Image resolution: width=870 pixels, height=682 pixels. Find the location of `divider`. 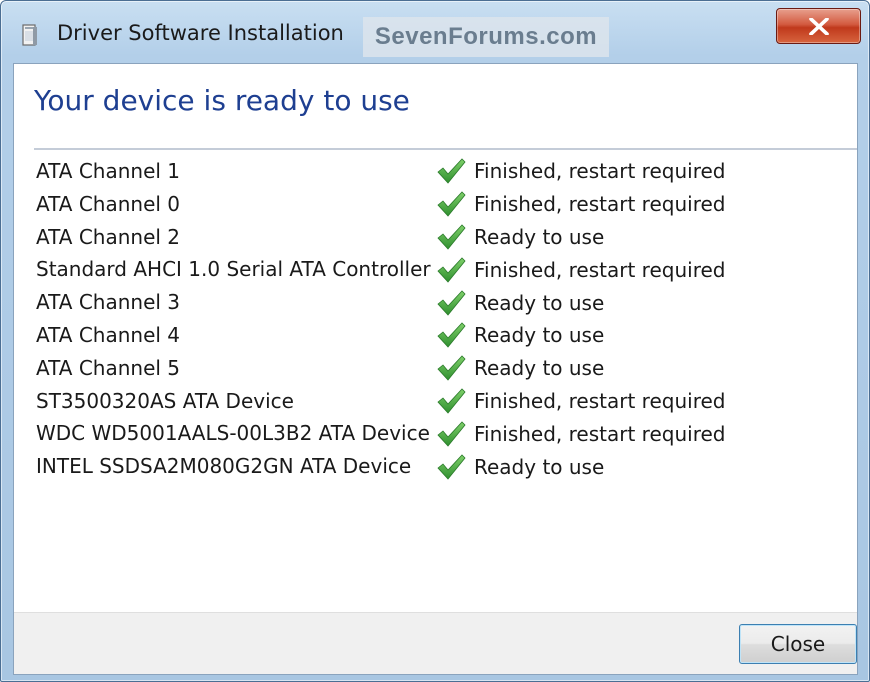

divider is located at coordinates (445, 149).